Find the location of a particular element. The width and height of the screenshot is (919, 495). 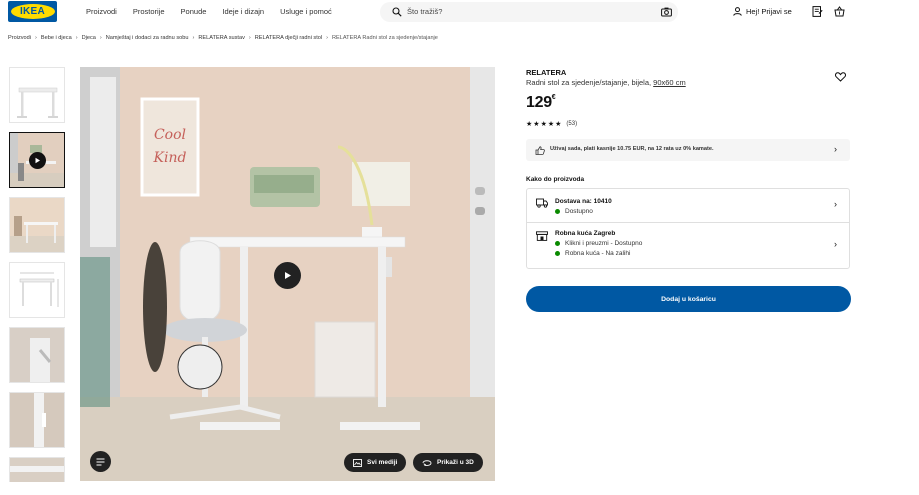

delivery-option: Dostava na: 10410 Dostupno › is located at coordinates (688, 206).